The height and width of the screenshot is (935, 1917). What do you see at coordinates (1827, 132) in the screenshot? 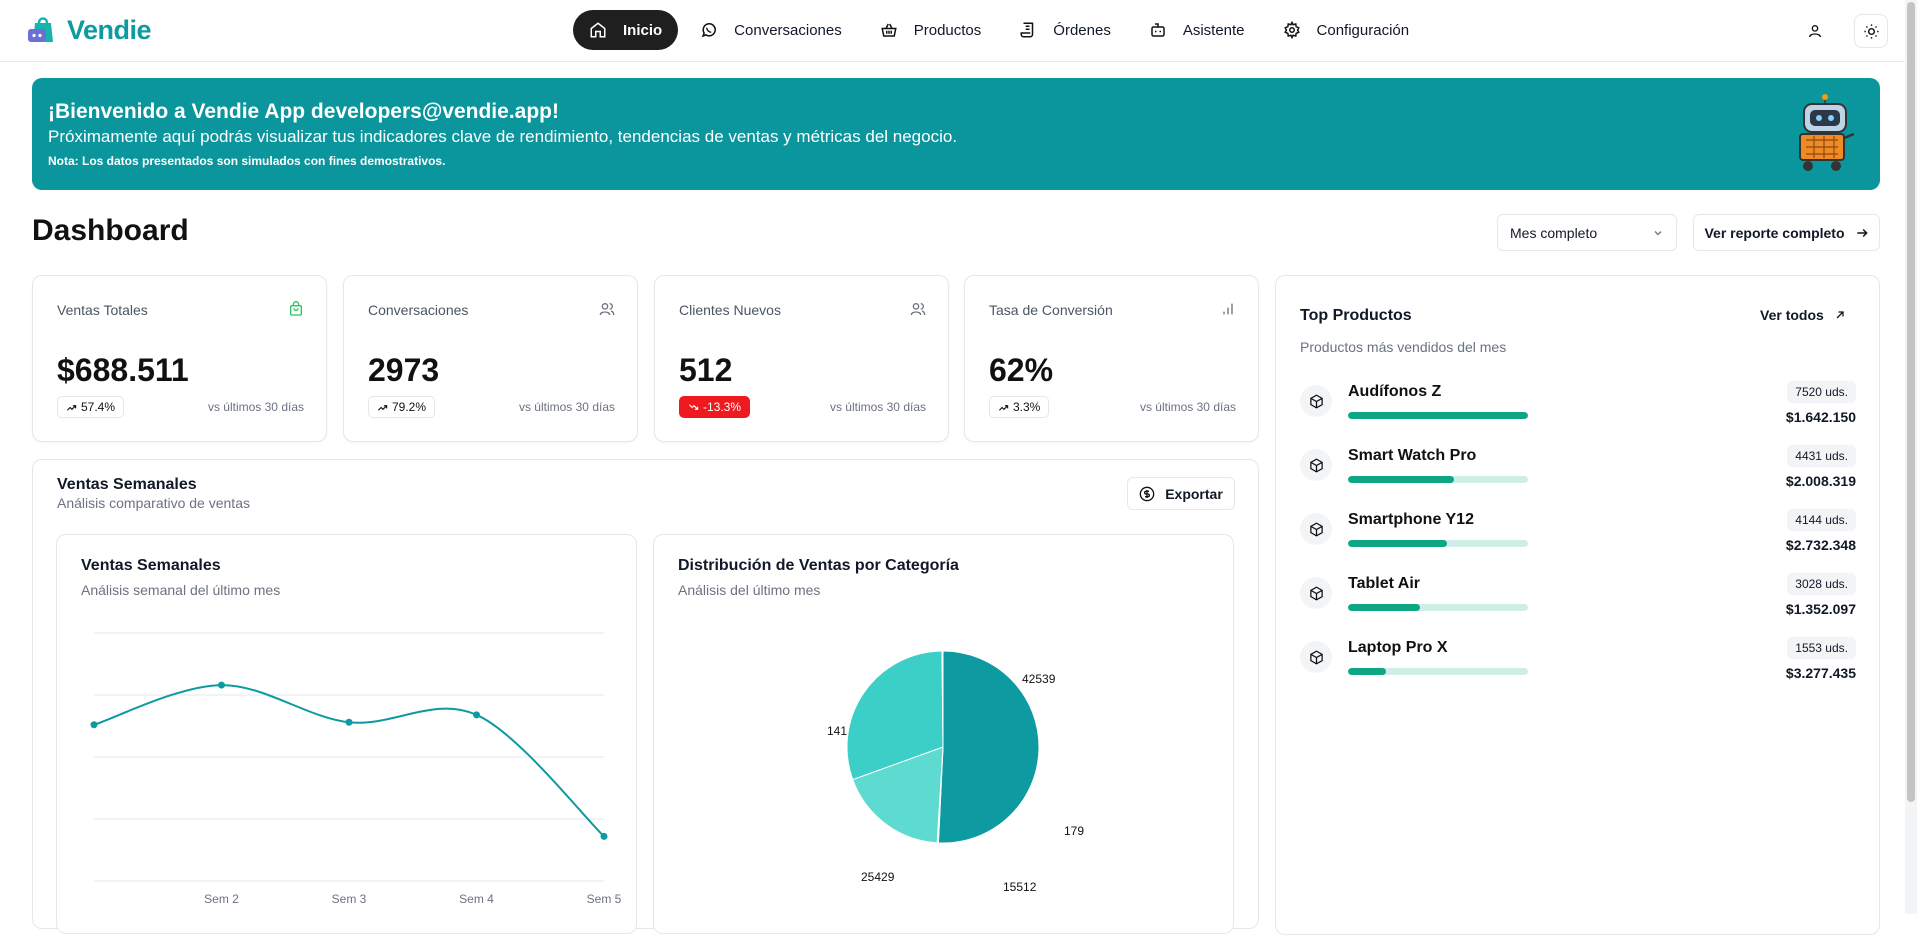
I see `robot-cart-illustration` at bounding box center [1827, 132].